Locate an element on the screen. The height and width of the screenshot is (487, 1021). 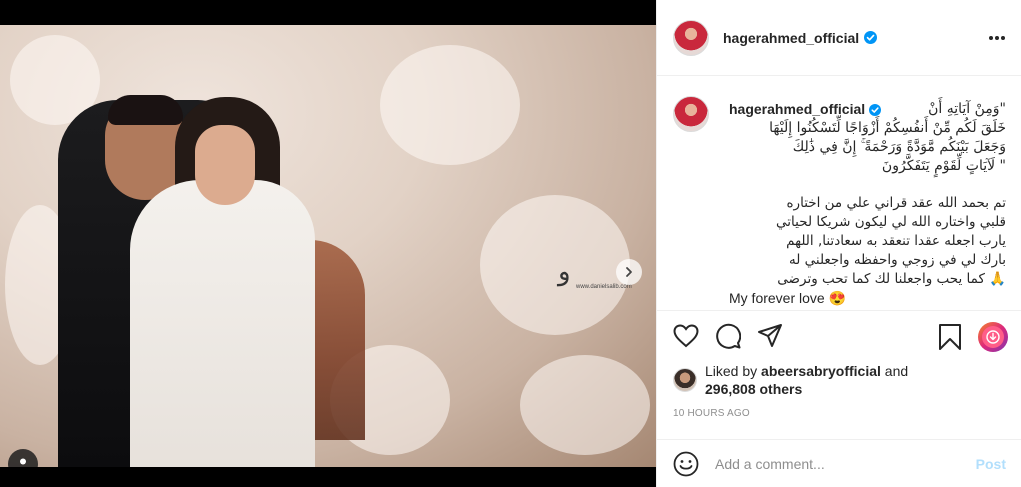
post-username: hagerahmed_official is located at coordinates (791, 38).